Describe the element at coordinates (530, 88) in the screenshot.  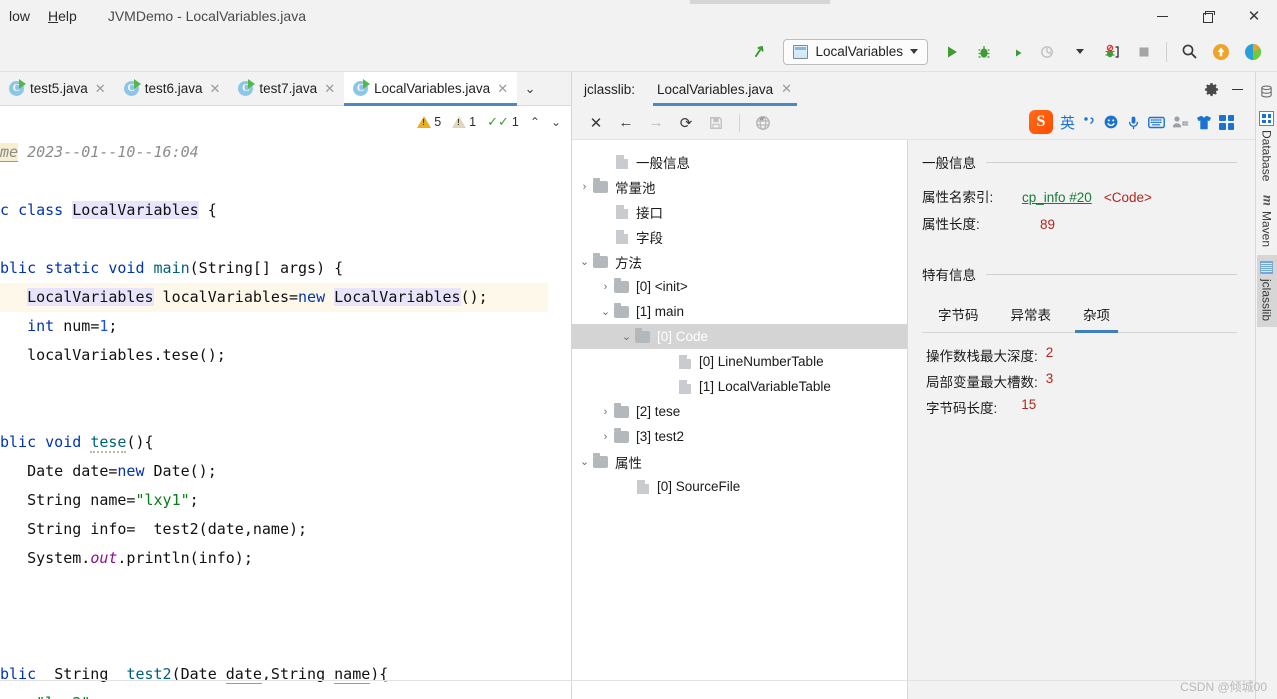
I see `editor-tab-overflow-button: ⌄` at that location.